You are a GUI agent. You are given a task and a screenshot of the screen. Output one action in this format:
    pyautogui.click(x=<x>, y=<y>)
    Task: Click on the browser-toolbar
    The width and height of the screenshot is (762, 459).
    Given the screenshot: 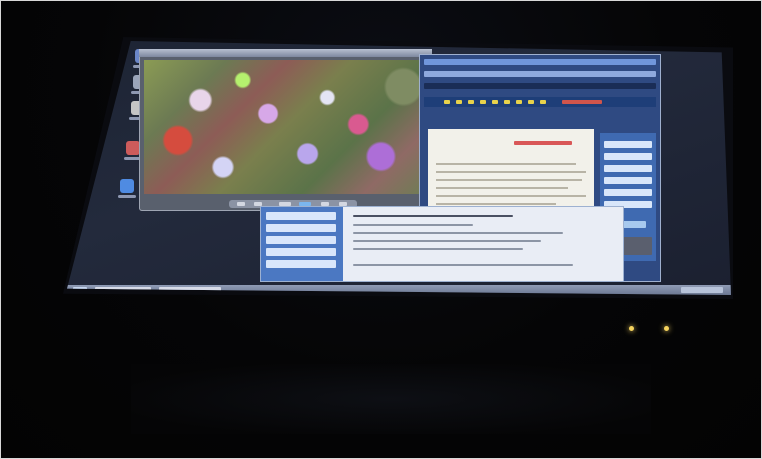 What is the action you would take?
    pyautogui.click(x=540, y=86)
    